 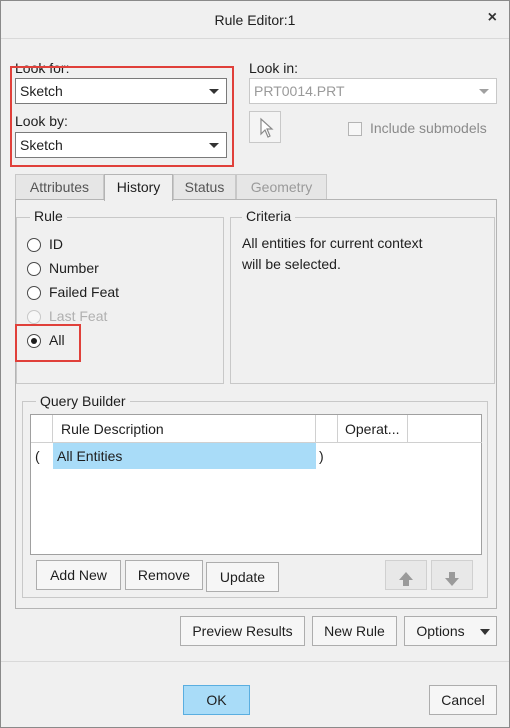 I want to click on move-up-icon, so click(x=406, y=579).